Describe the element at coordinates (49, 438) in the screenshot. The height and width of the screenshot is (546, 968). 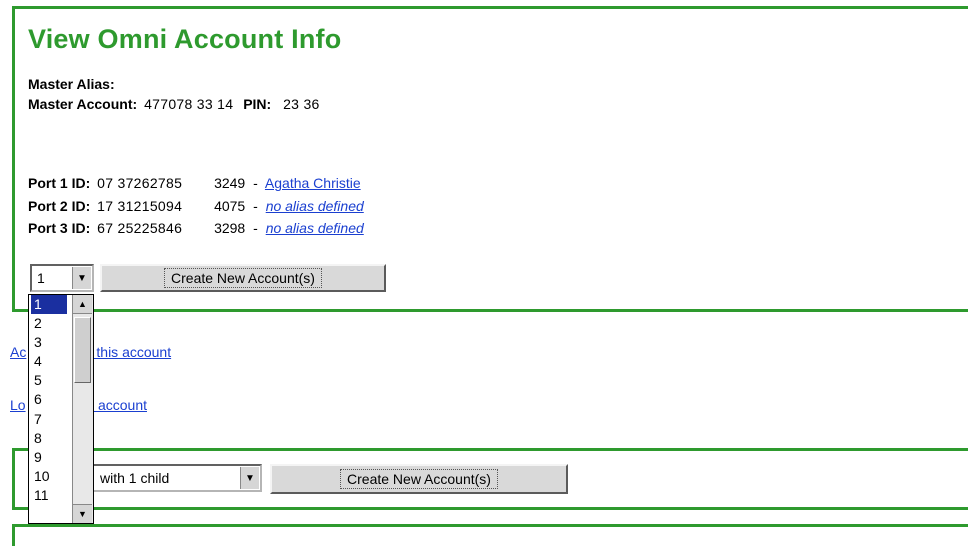
I see `dropdown-option: 8` at that location.